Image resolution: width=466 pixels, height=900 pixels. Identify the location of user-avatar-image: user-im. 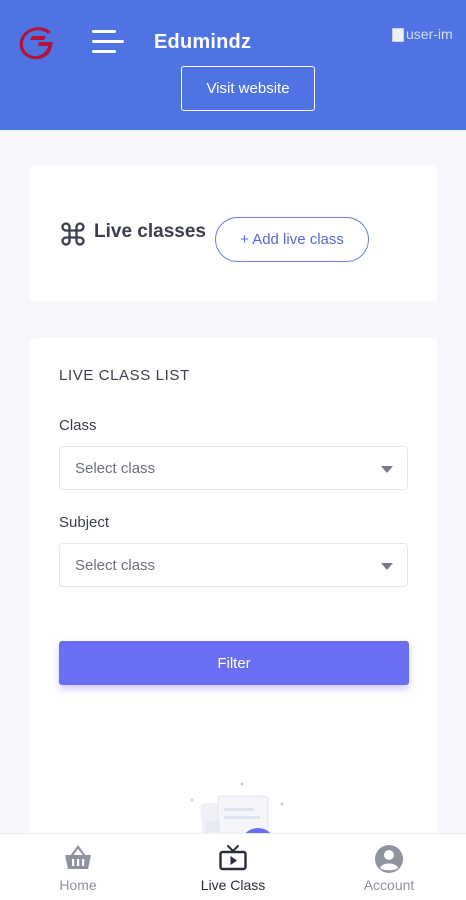
(429, 39).